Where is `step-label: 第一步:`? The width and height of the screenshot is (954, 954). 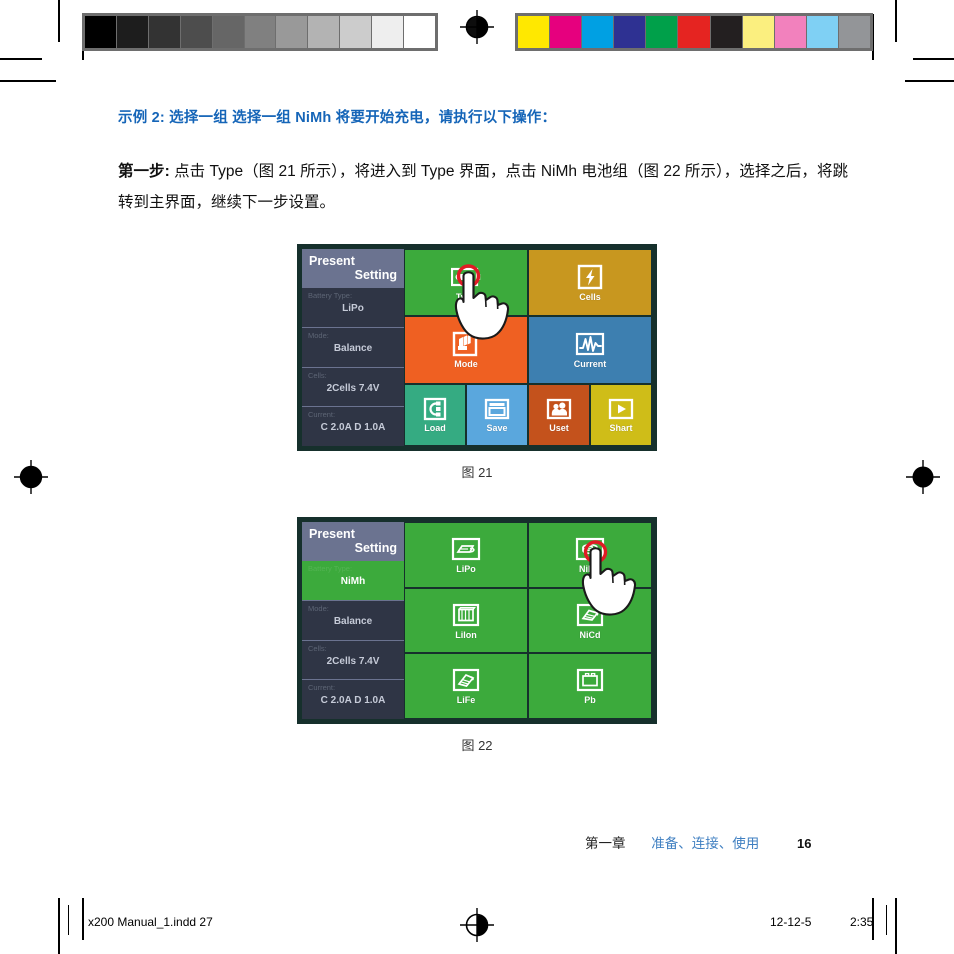
step-label: 第一步: is located at coordinates (144, 171).